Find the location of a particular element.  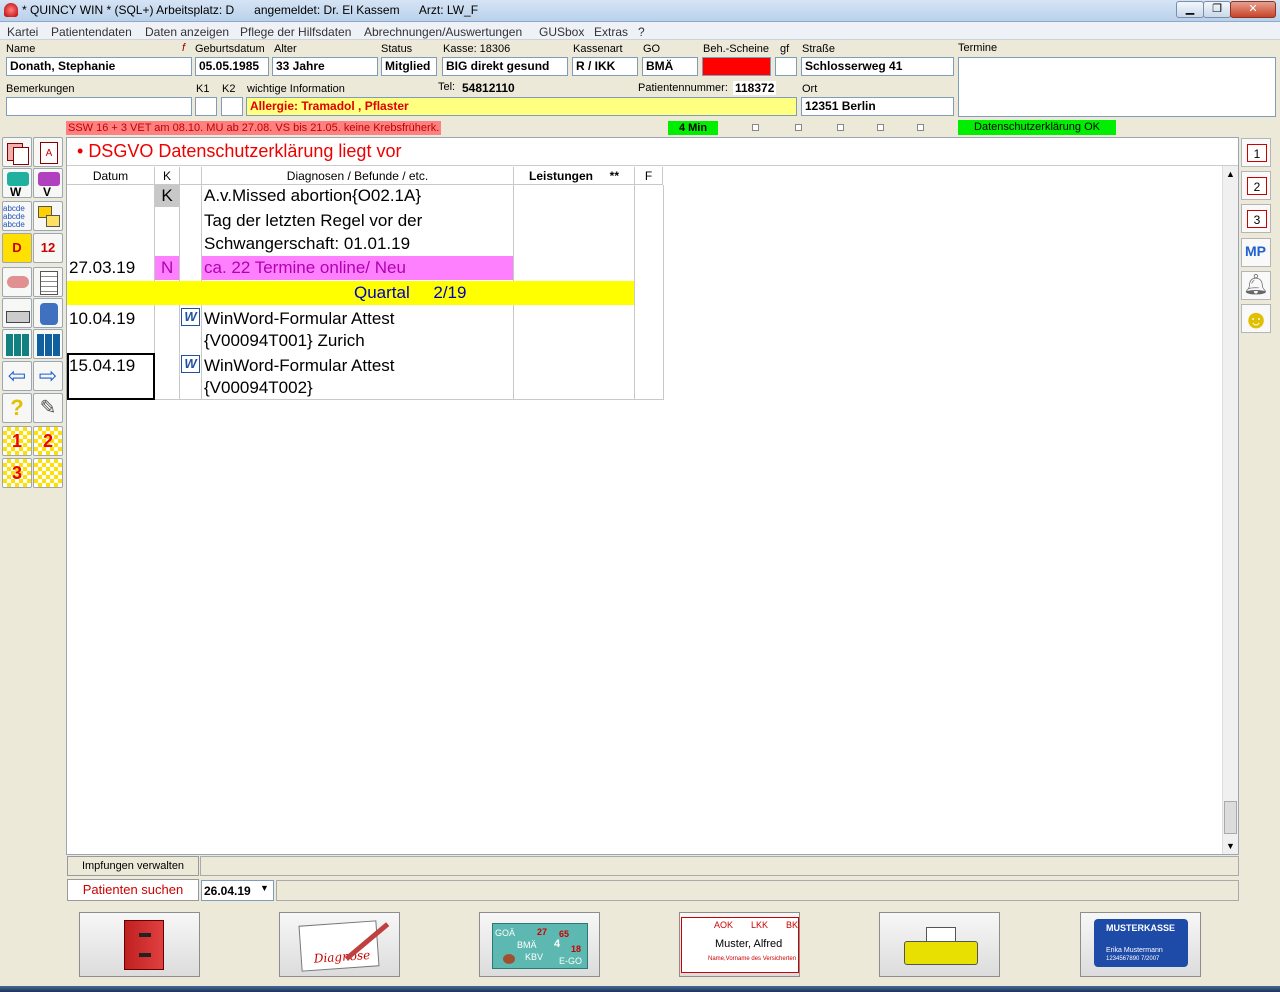

go-field: BMÄ is located at coordinates (670, 66).